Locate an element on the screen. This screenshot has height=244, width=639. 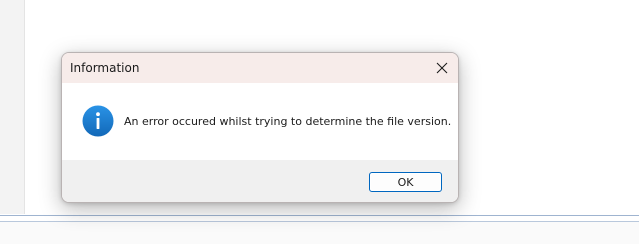
background-divider is located at coordinates (319, 215).